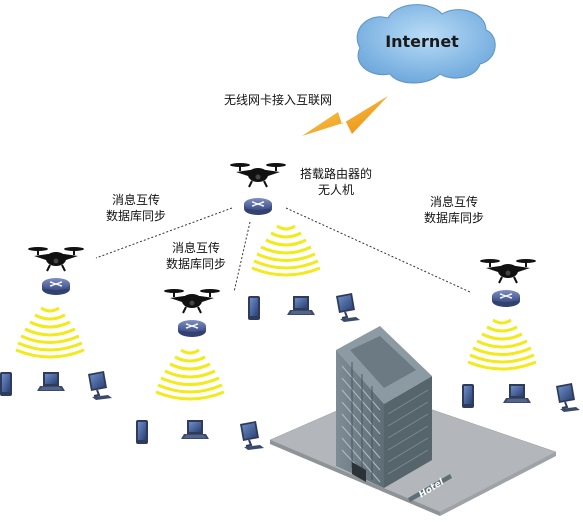  What do you see at coordinates (278, 100) in the screenshot?
I see `uplink-label: 无线网卡接入互联网` at bounding box center [278, 100].